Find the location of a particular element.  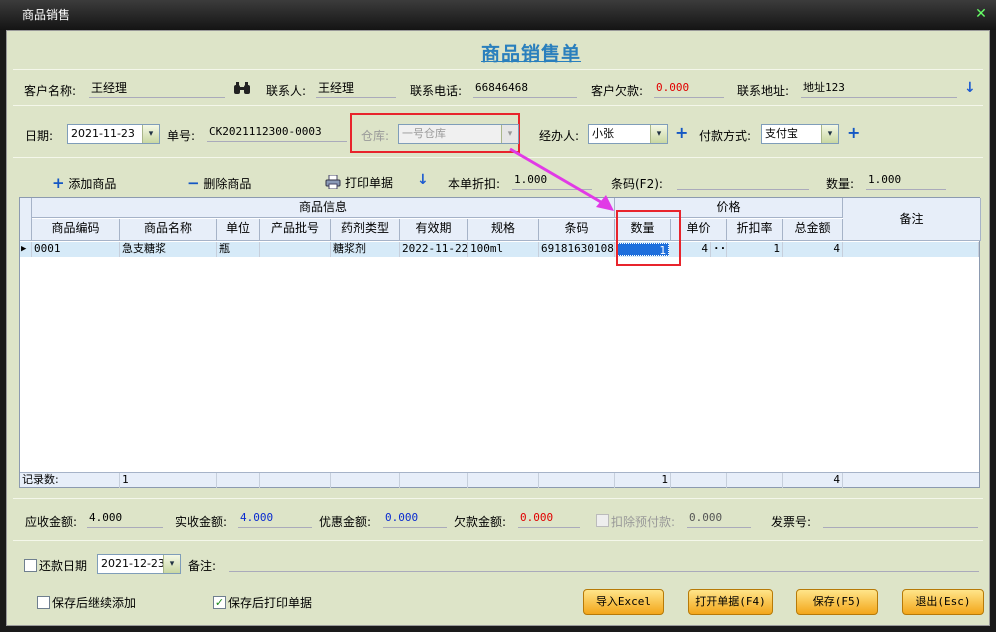

print-label: 打印单据 is located at coordinates (369, 183).